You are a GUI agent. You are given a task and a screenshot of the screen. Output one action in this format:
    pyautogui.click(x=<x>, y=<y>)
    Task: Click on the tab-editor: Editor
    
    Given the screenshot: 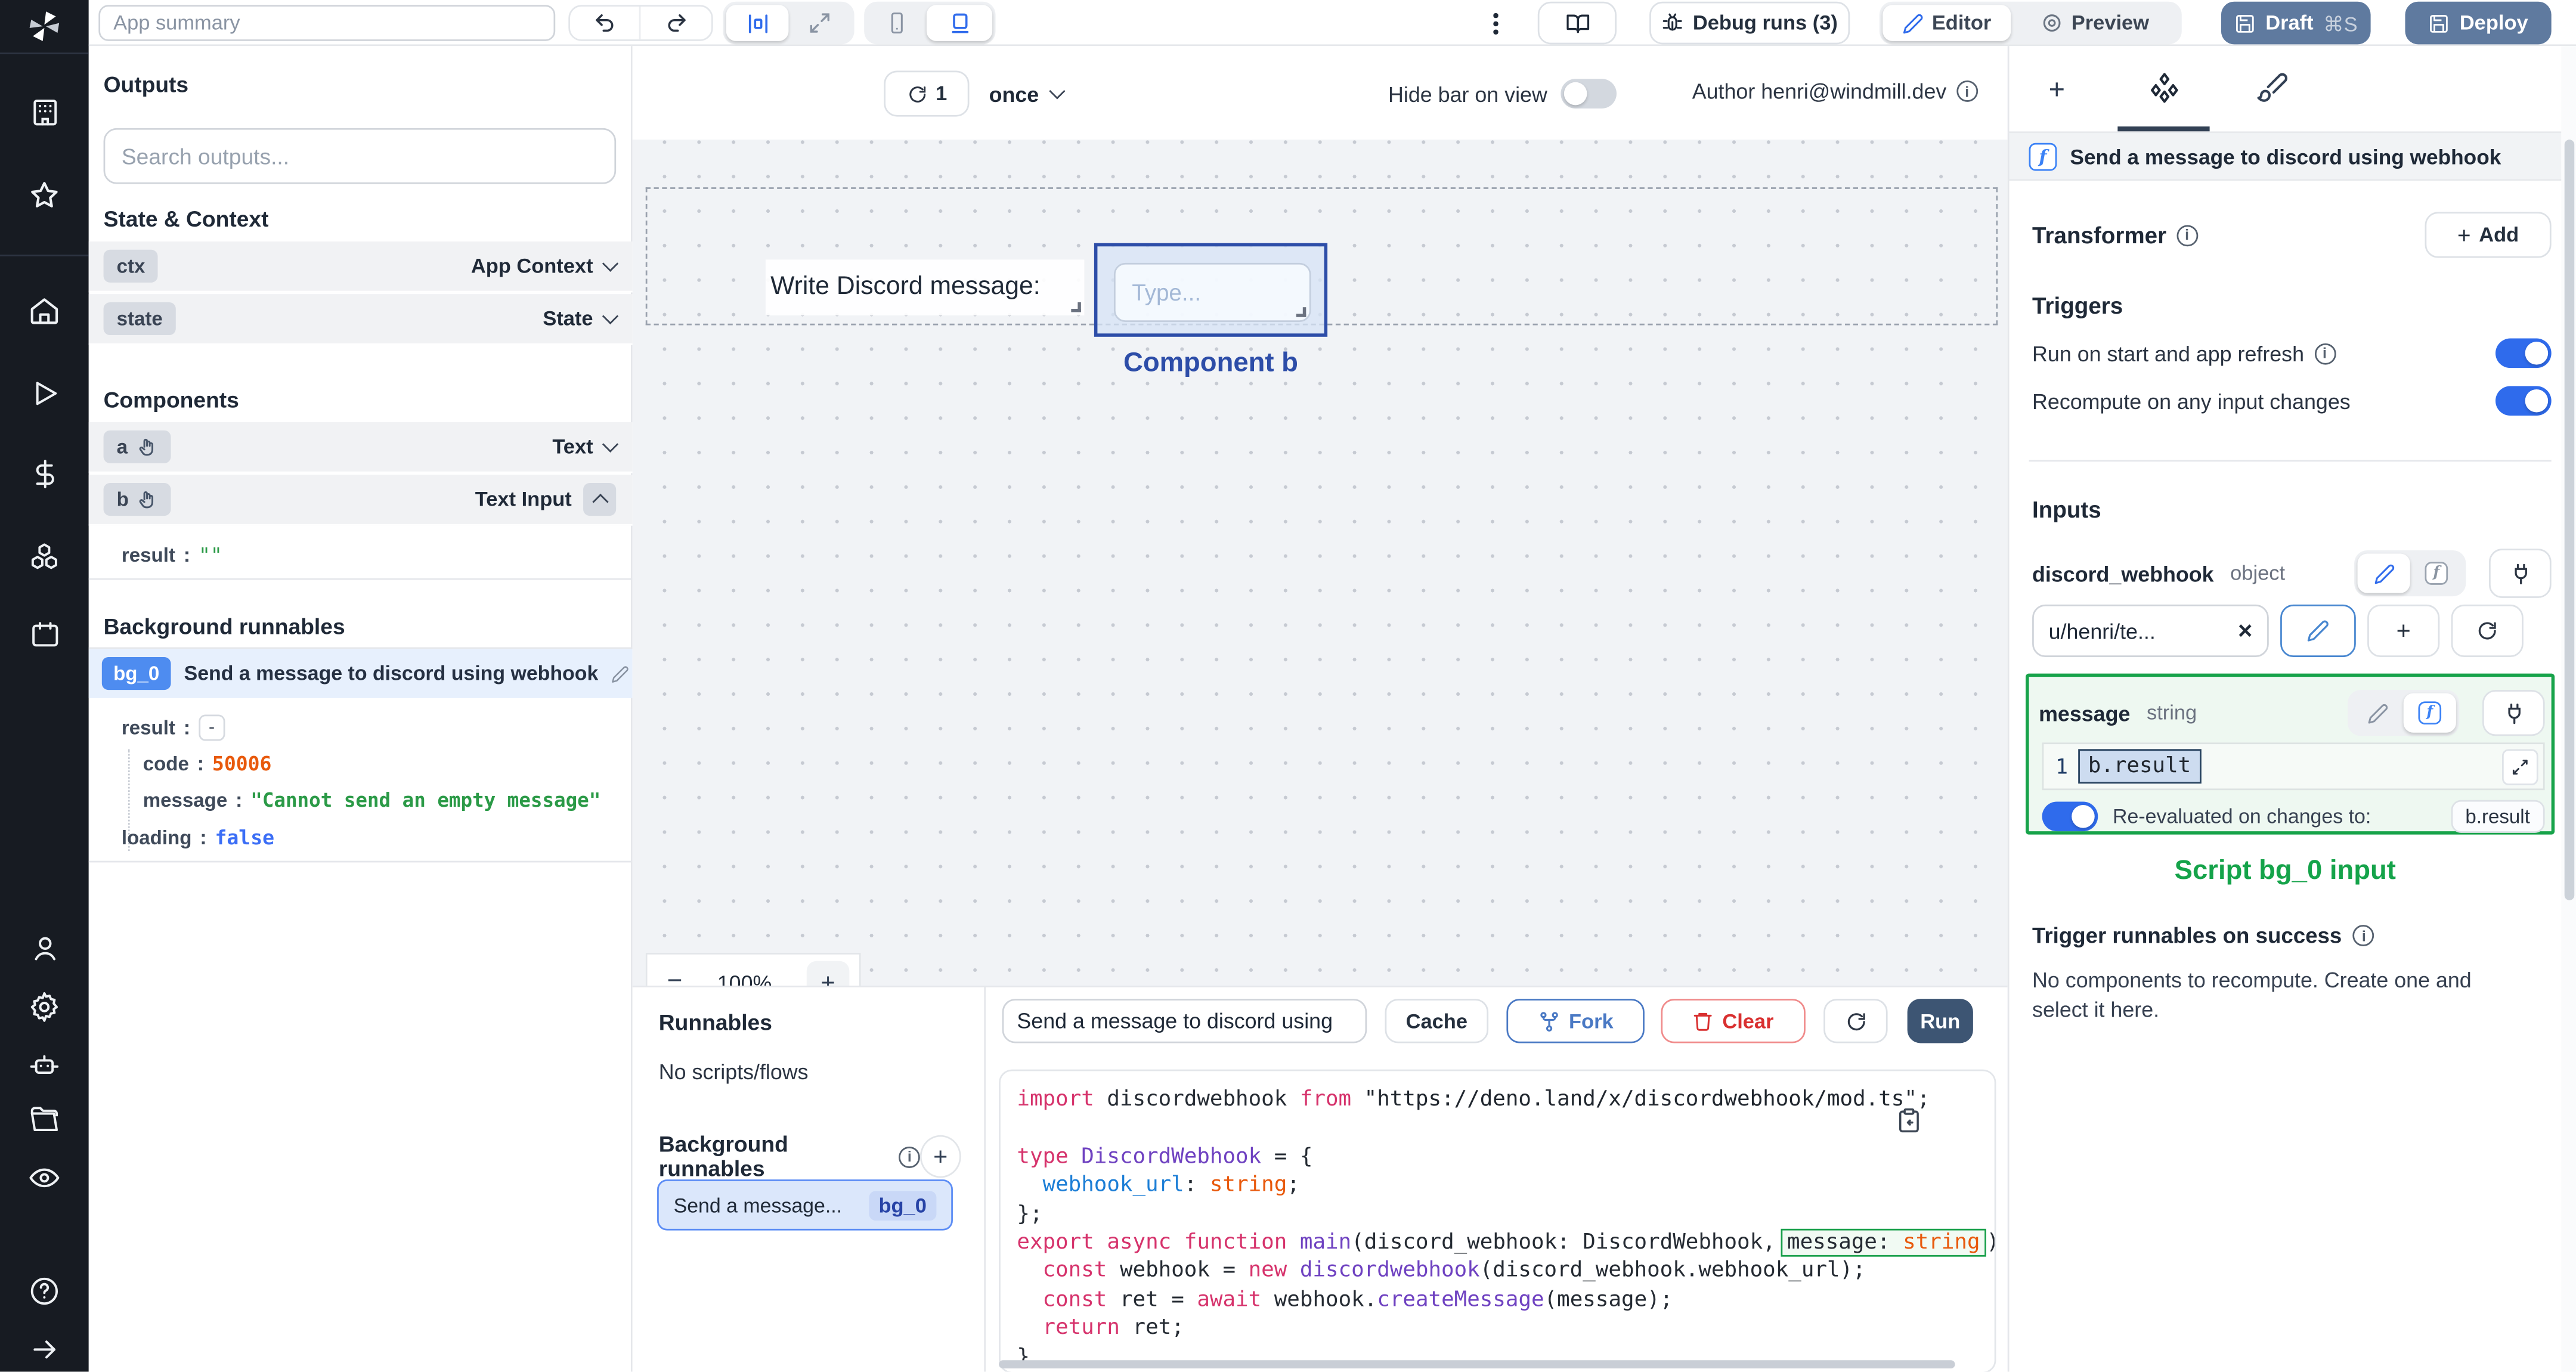 What is the action you would take?
    pyautogui.click(x=1947, y=23)
    